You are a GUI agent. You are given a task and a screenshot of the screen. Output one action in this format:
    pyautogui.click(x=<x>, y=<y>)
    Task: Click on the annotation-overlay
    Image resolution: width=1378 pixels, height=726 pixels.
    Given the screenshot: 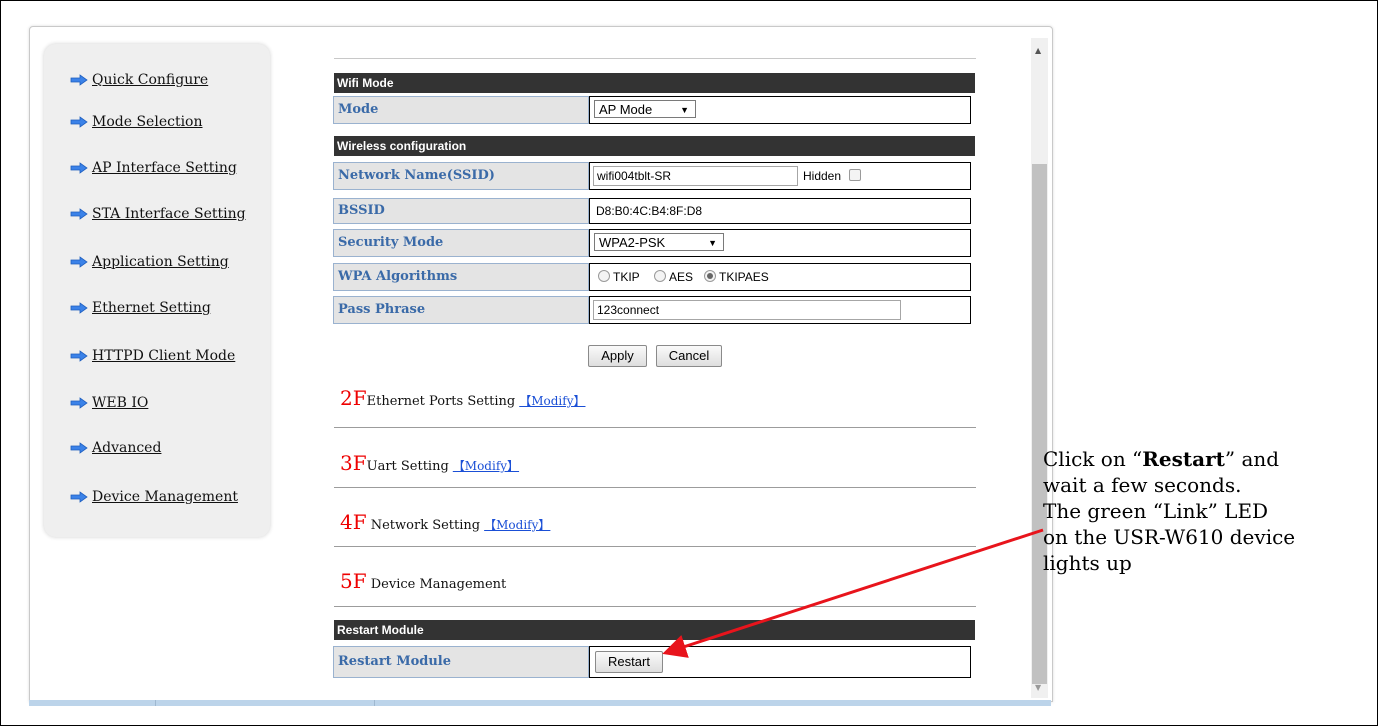 What is the action you would take?
    pyautogui.click(x=853, y=593)
    